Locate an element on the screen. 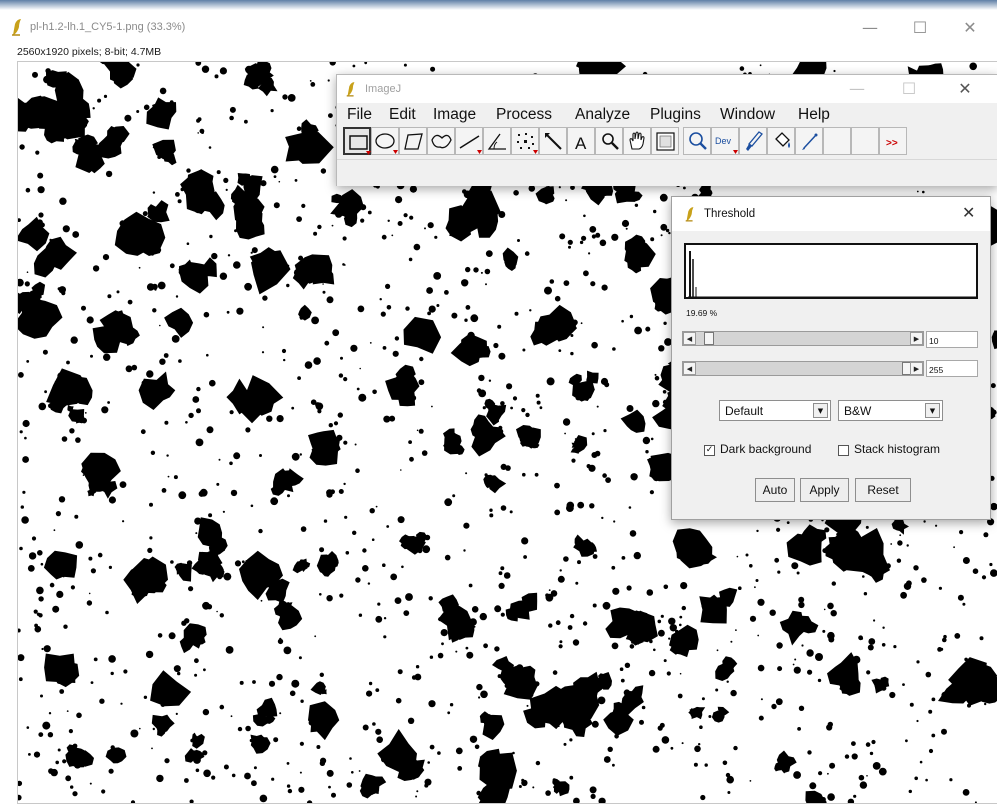  flood-fill-tool-button is located at coordinates (781, 141).